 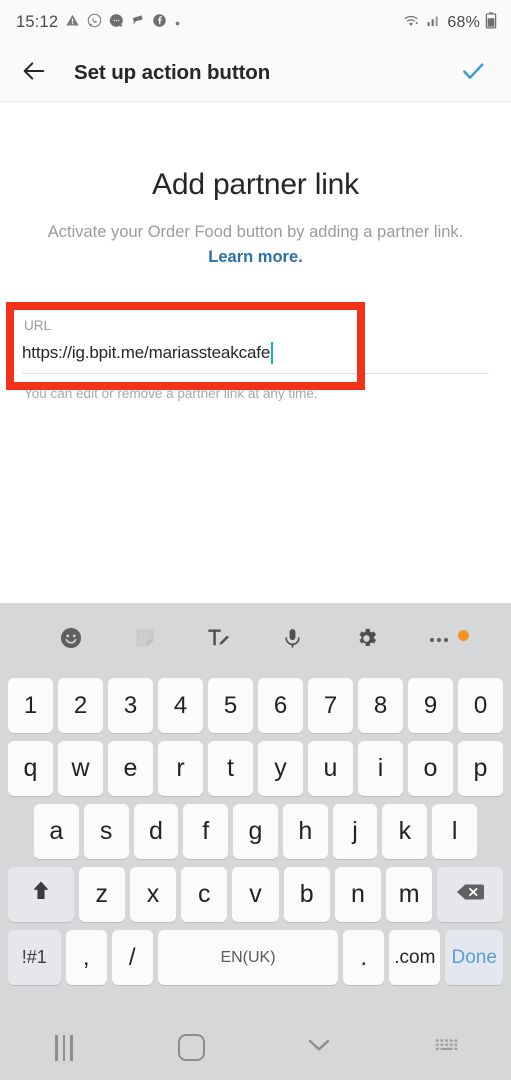 What do you see at coordinates (30, 705) in the screenshot?
I see `key-1: 1` at bounding box center [30, 705].